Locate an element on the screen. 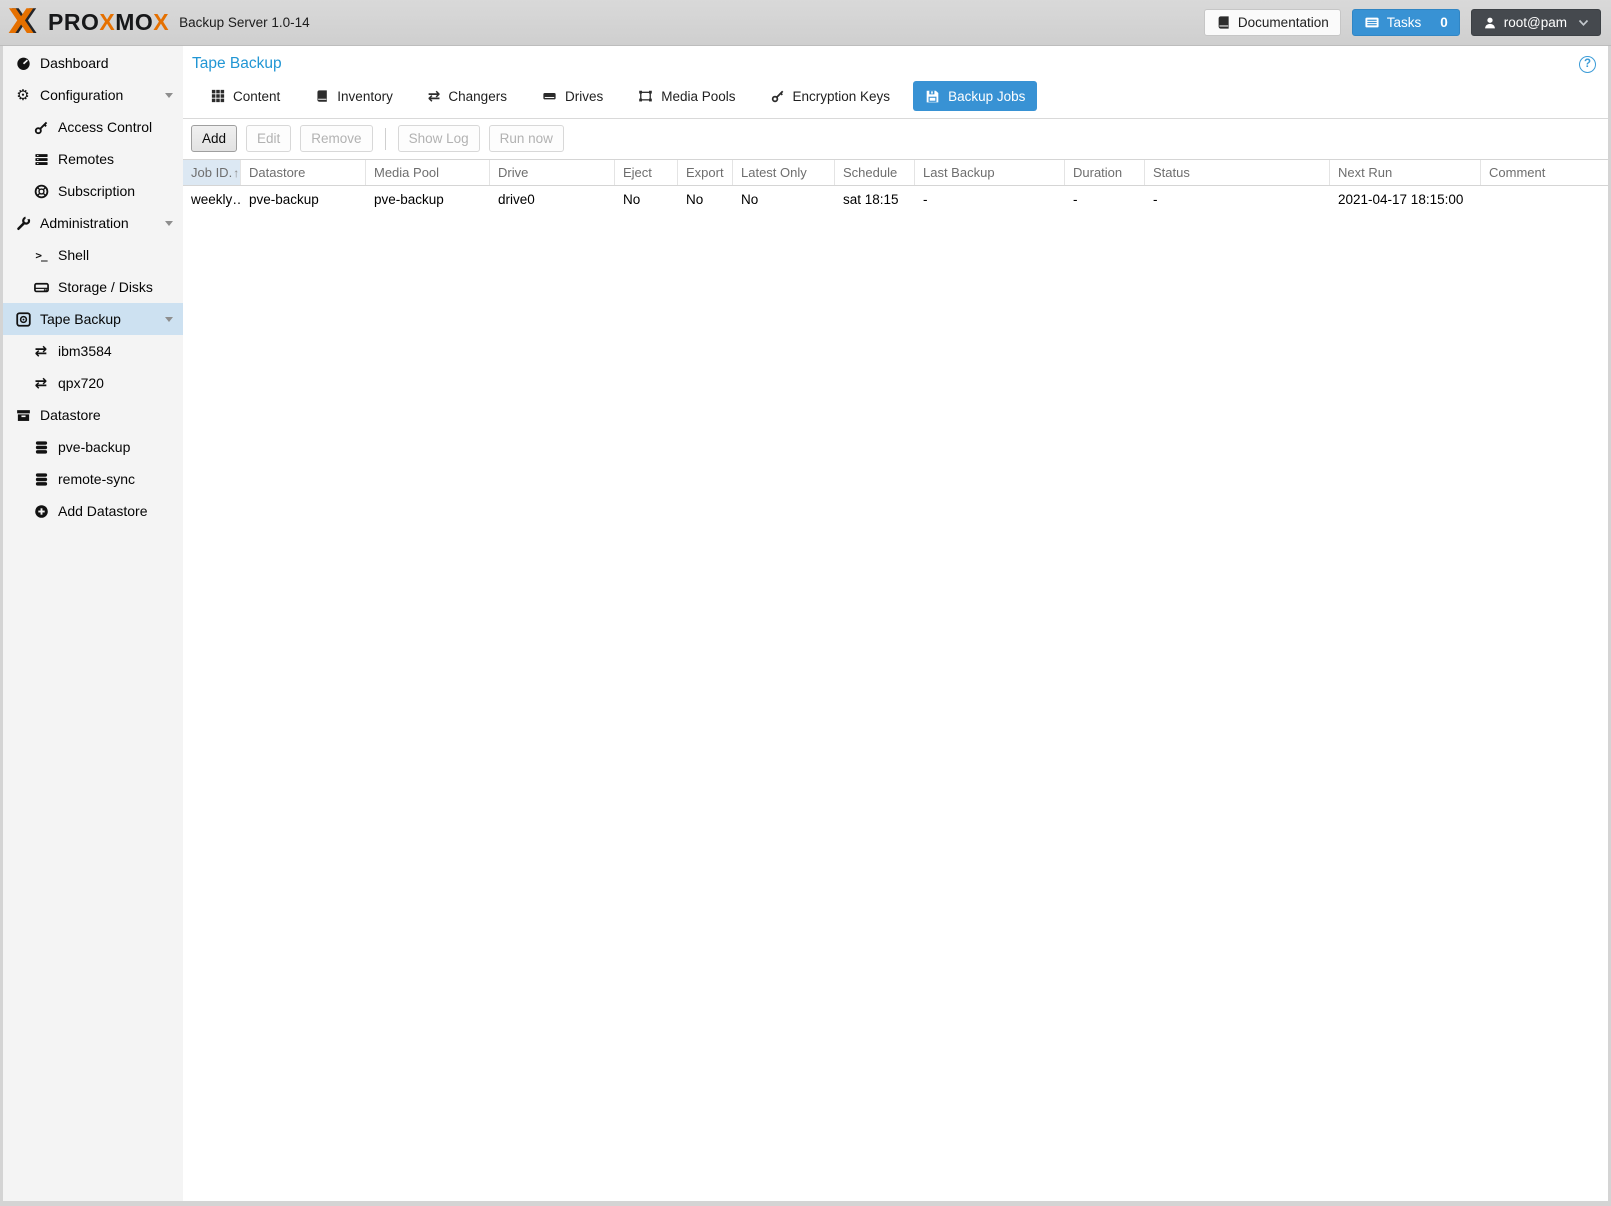 Image resolution: width=1611 pixels, height=1206 pixels. sidebar-item-subscription: Subscription is located at coordinates (93, 191).